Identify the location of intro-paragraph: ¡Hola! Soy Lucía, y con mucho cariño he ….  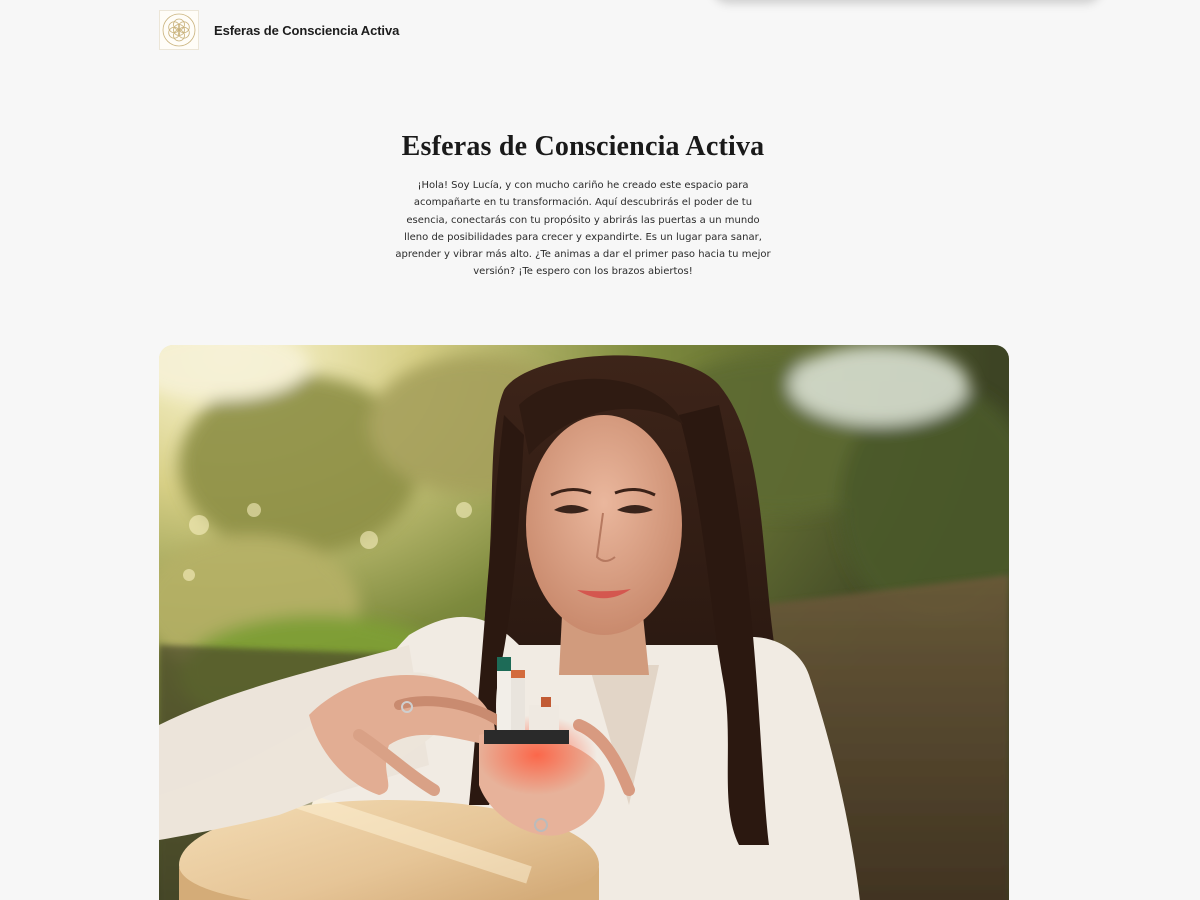
(583, 229).